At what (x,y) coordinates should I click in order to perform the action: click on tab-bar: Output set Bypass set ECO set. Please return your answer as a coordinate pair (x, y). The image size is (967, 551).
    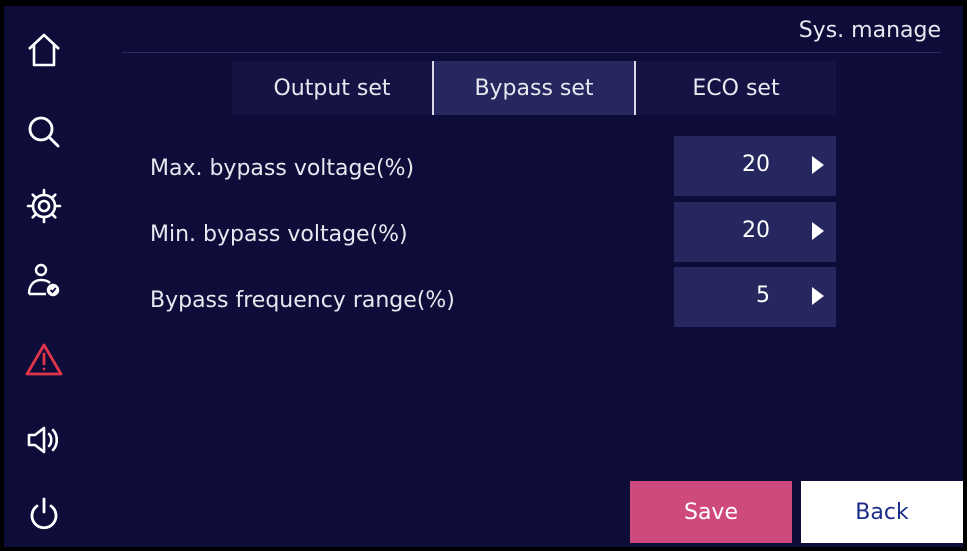
    Looking at the image, I should click on (534, 88).